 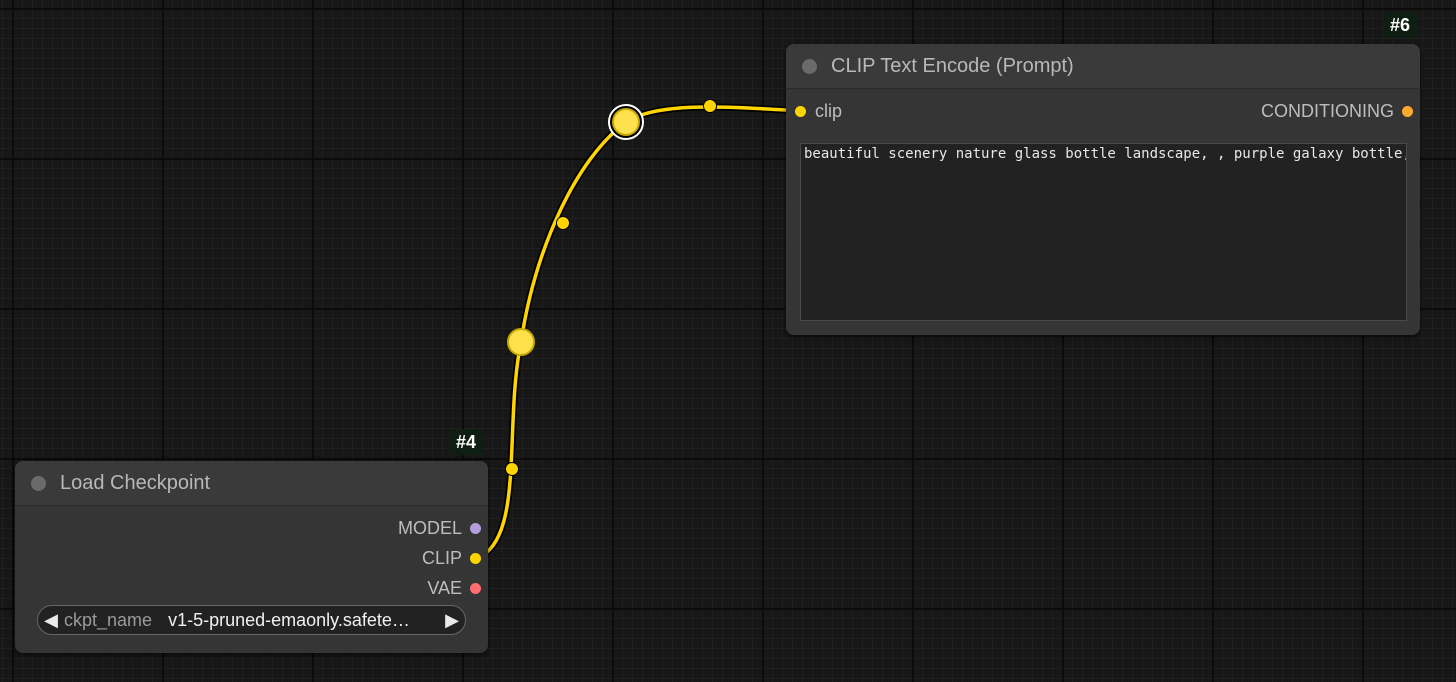 What do you see at coordinates (429, 527) in the screenshot?
I see `slot-label: MODEL` at bounding box center [429, 527].